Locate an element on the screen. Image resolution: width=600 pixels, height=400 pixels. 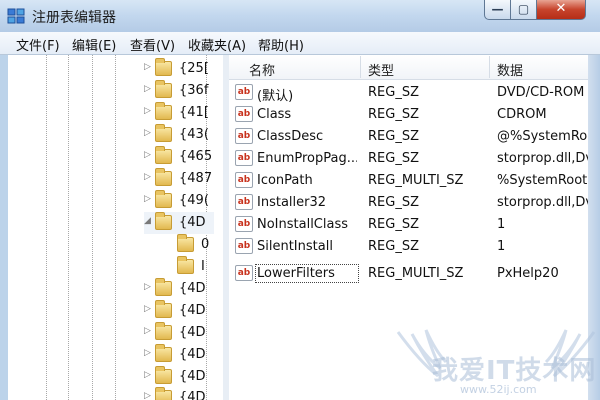
tree-item-label: {49( is located at coordinates (194, 200).